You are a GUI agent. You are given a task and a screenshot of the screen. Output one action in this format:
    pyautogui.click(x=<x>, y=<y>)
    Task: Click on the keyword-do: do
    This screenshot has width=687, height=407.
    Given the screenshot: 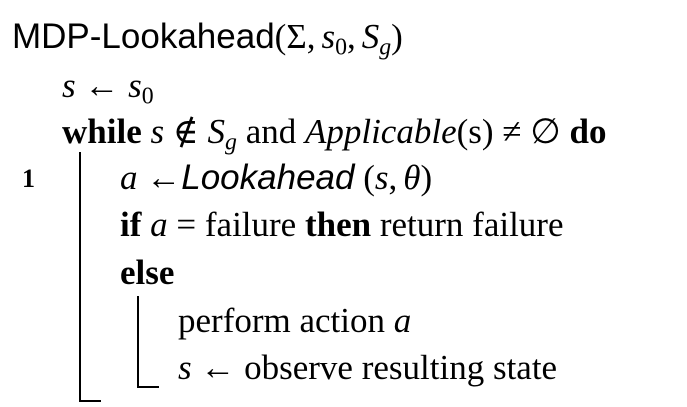 What is the action you would take?
    pyautogui.click(x=588, y=131)
    